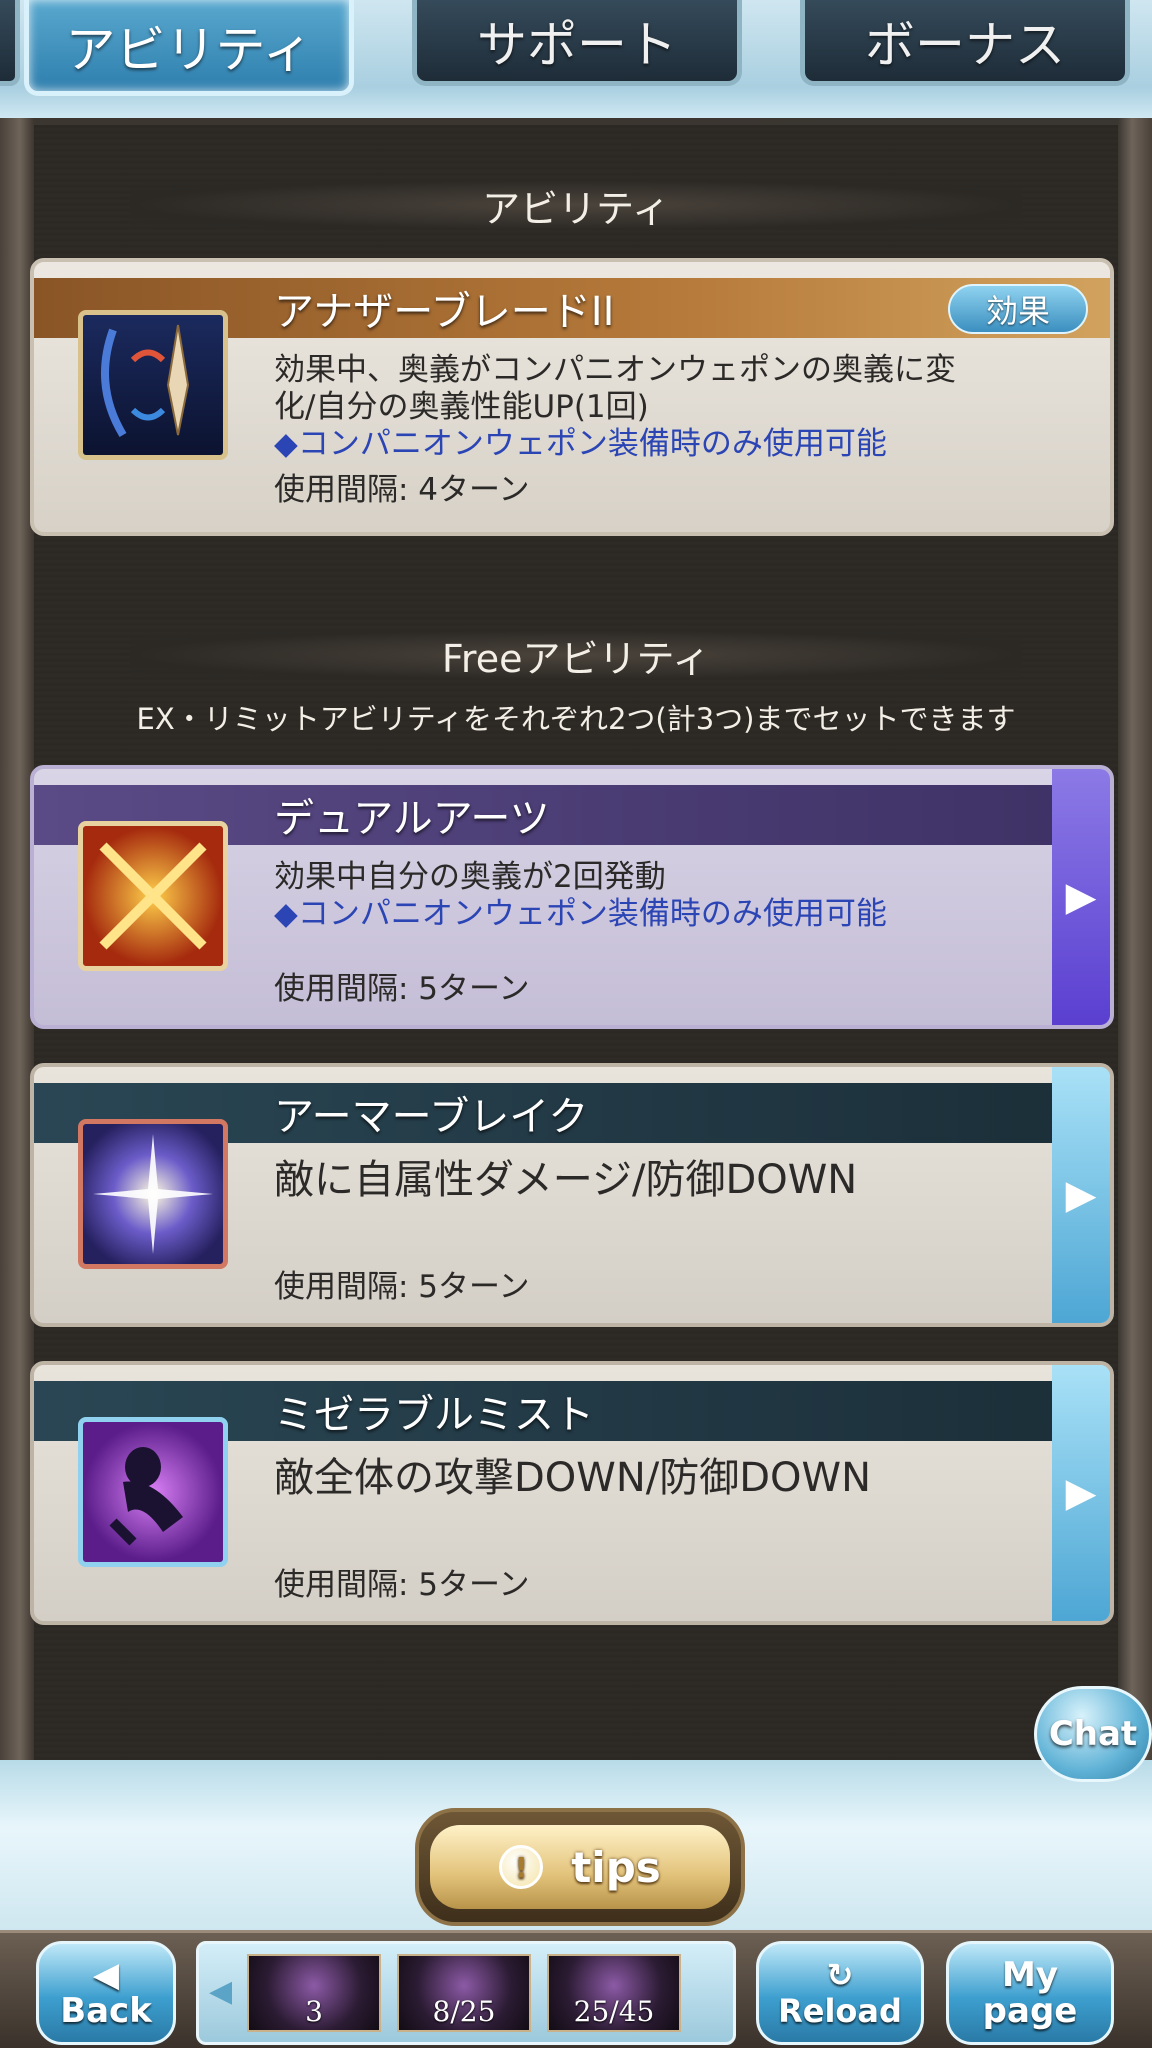 The image size is (1152, 2048). I want to click on shatter-icon, so click(153, 1194).